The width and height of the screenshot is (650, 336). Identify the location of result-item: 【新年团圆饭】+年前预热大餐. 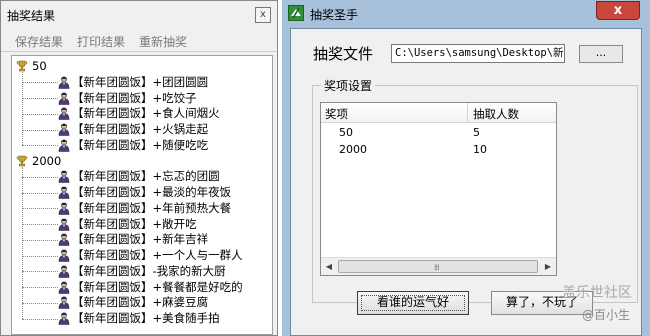
(144, 208).